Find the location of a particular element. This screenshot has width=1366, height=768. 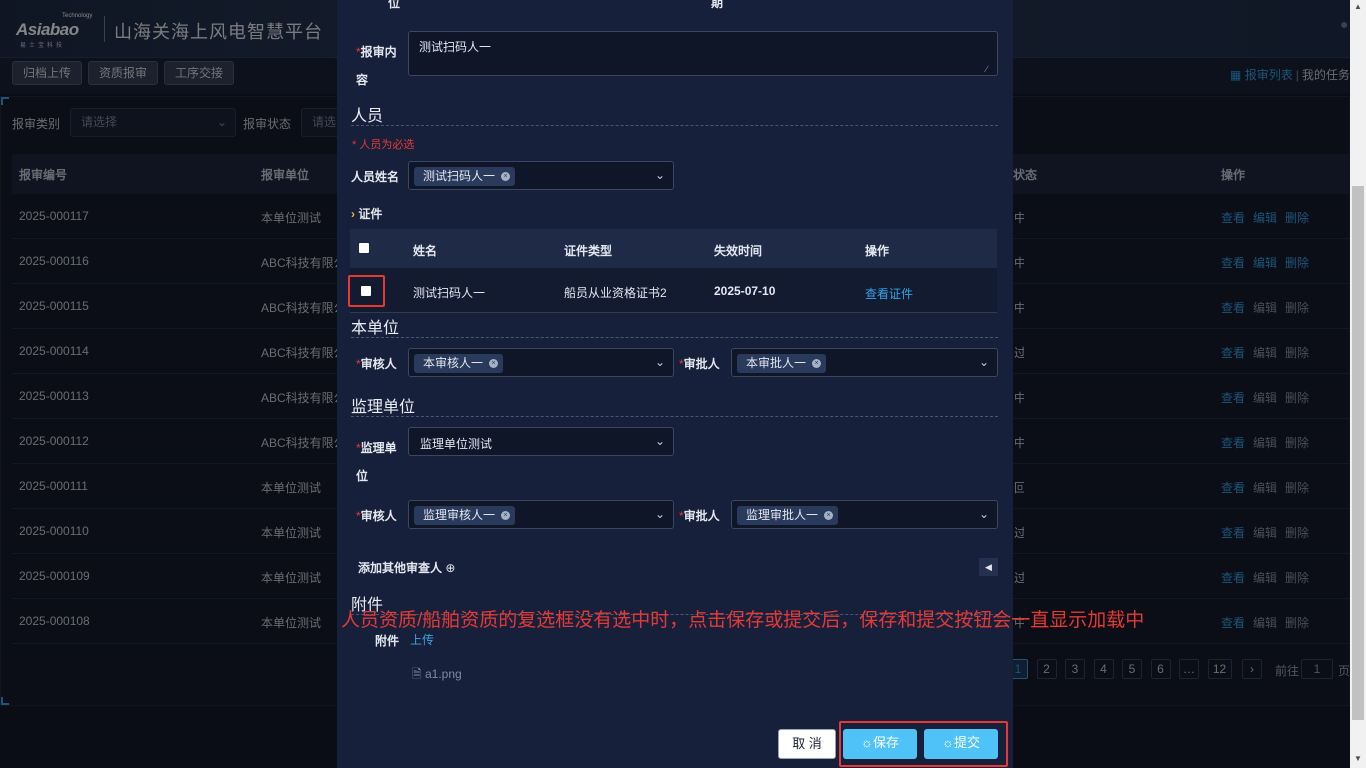

cert-col-name: 姓名 is located at coordinates (425, 251).